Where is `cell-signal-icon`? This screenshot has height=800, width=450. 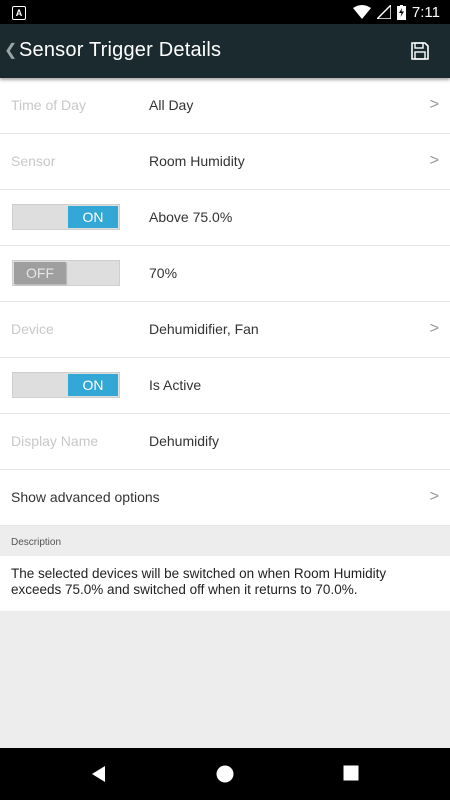
cell-signal-icon is located at coordinates (383, 12).